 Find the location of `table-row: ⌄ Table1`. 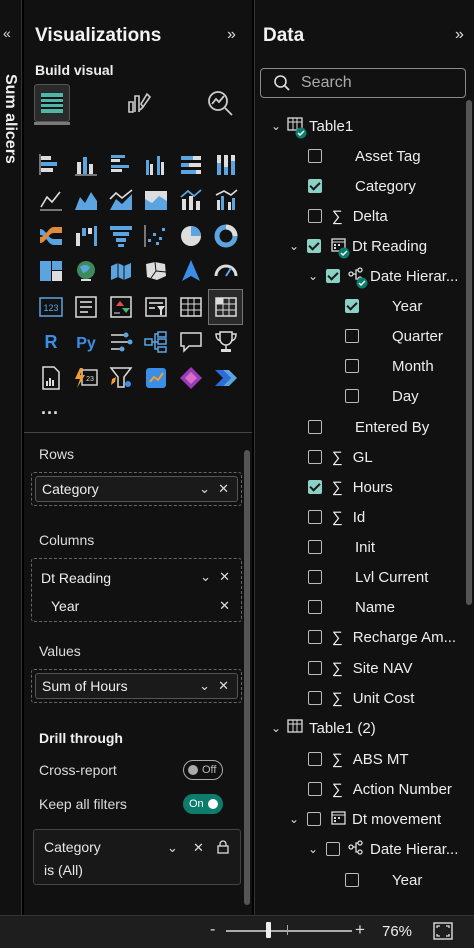

table-row: ⌄ Table1 is located at coordinates (312, 126).